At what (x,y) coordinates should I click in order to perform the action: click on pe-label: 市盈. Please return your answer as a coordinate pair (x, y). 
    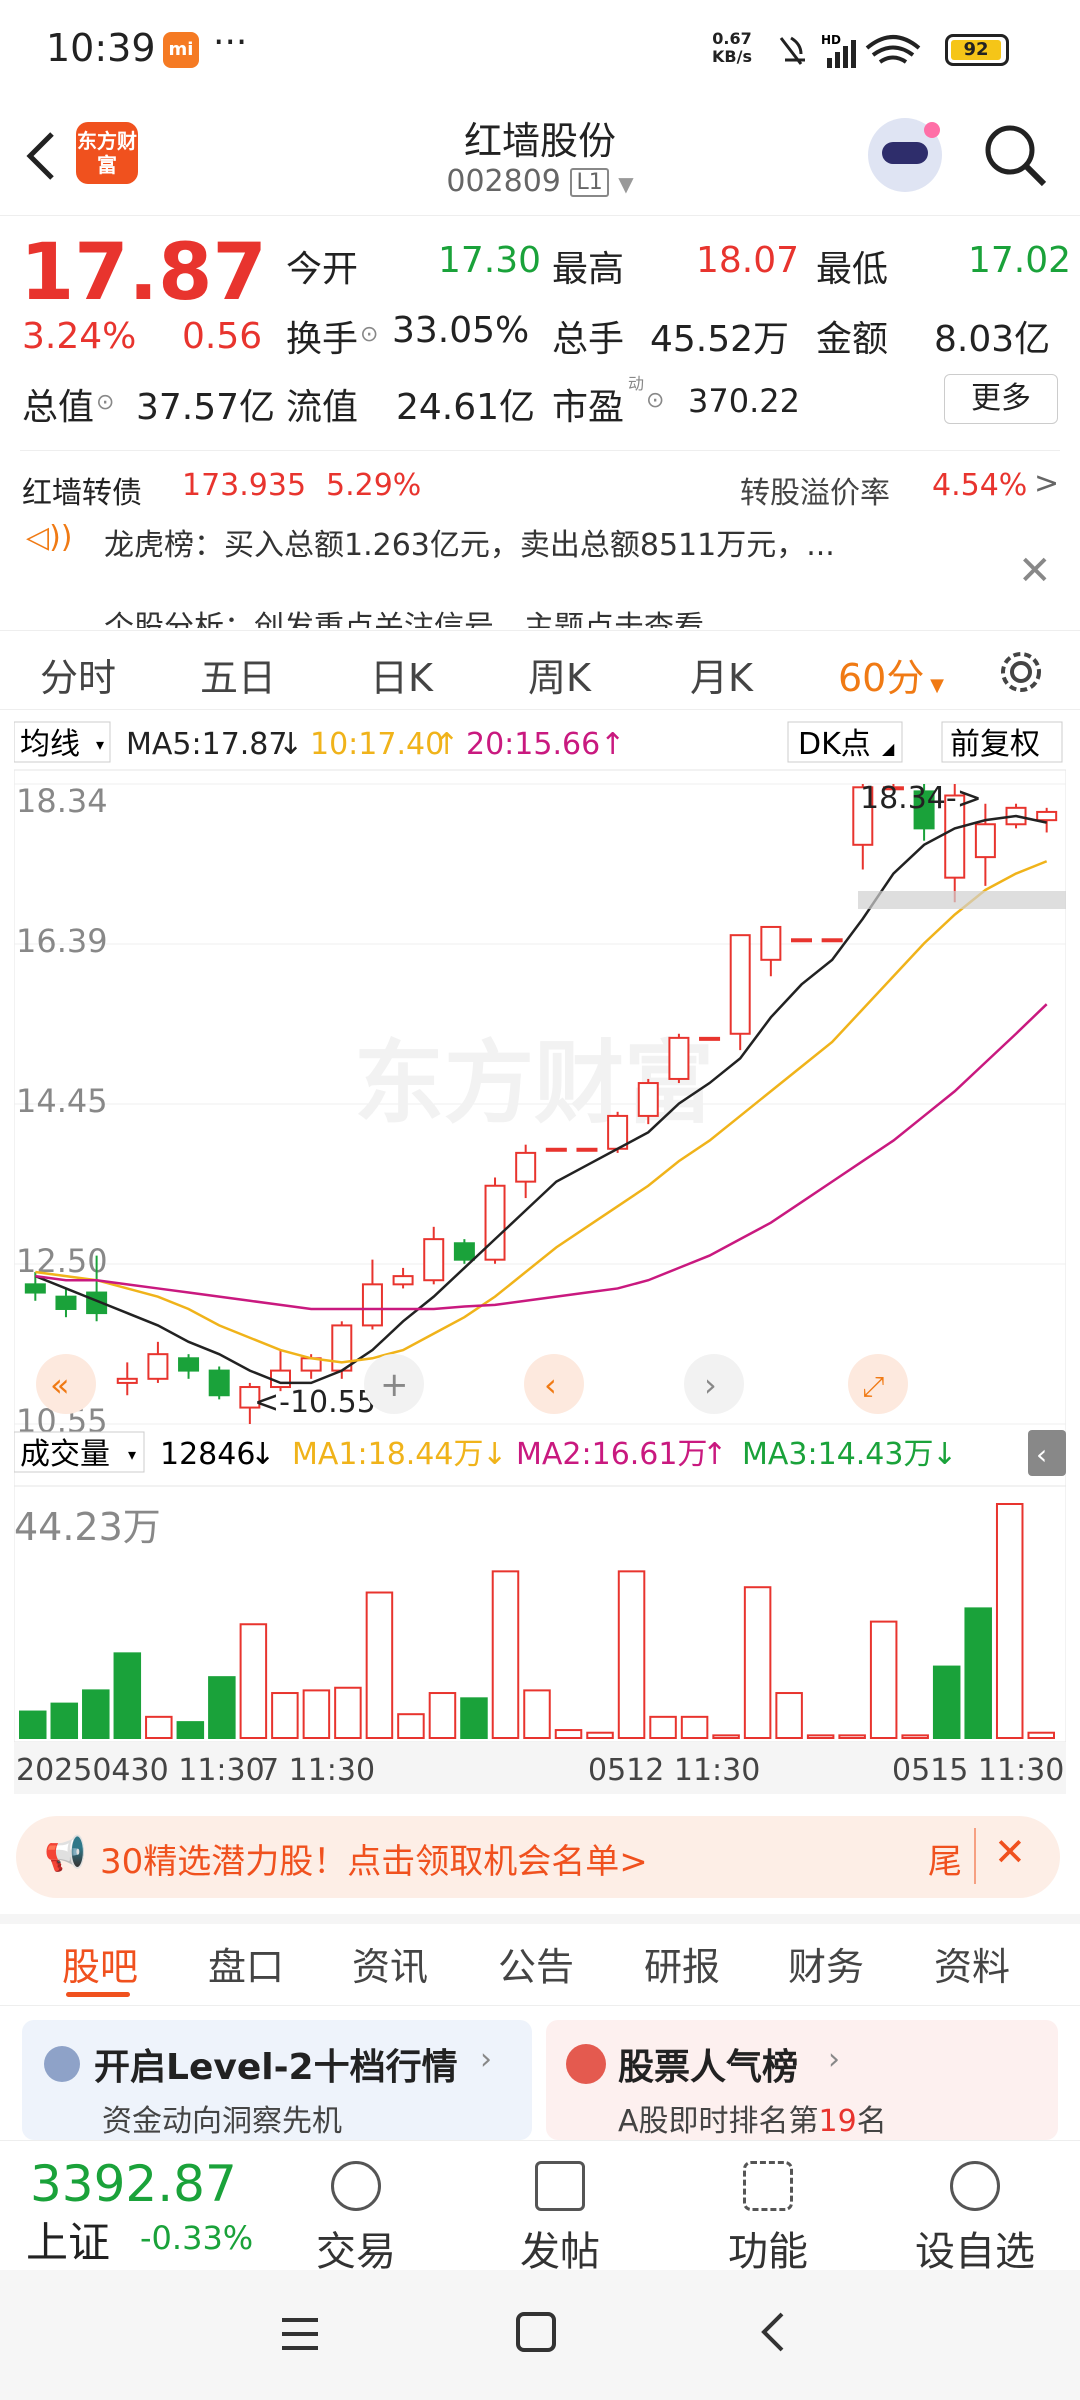
    Looking at the image, I should click on (588, 407).